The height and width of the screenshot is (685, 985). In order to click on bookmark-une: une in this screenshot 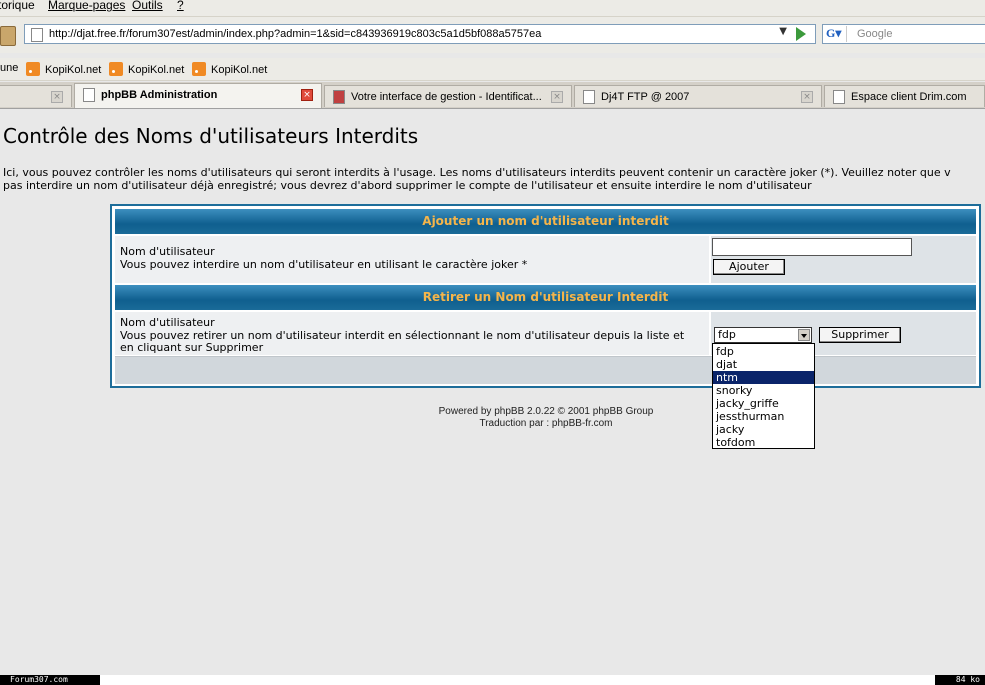, I will do `click(9, 68)`.